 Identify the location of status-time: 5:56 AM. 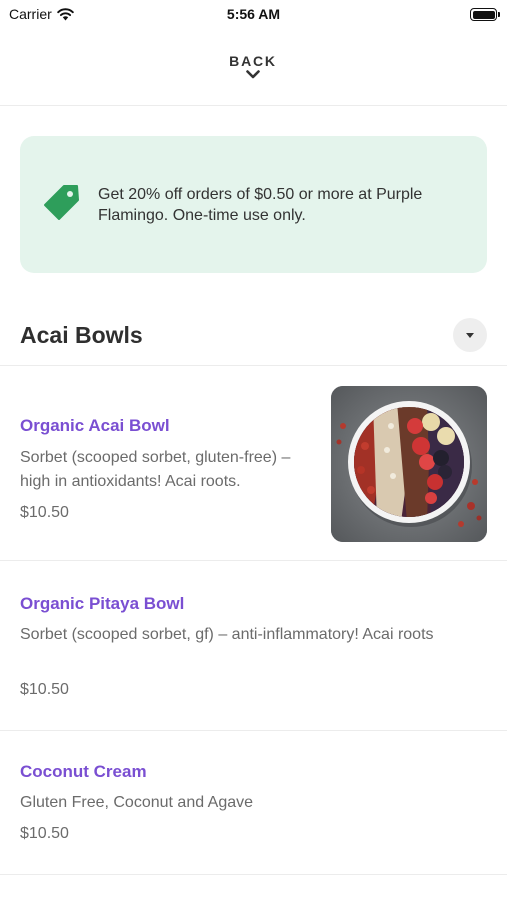
(253, 14).